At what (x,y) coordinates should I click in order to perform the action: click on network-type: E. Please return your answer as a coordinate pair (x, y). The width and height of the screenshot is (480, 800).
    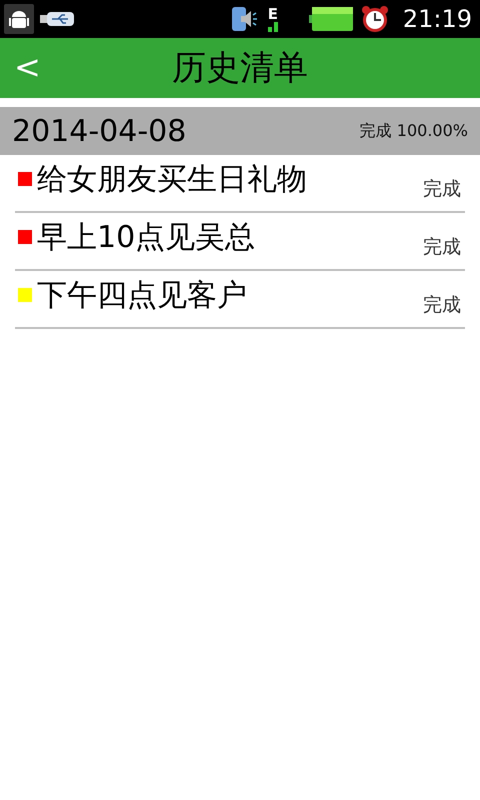
    Looking at the image, I should click on (273, 14).